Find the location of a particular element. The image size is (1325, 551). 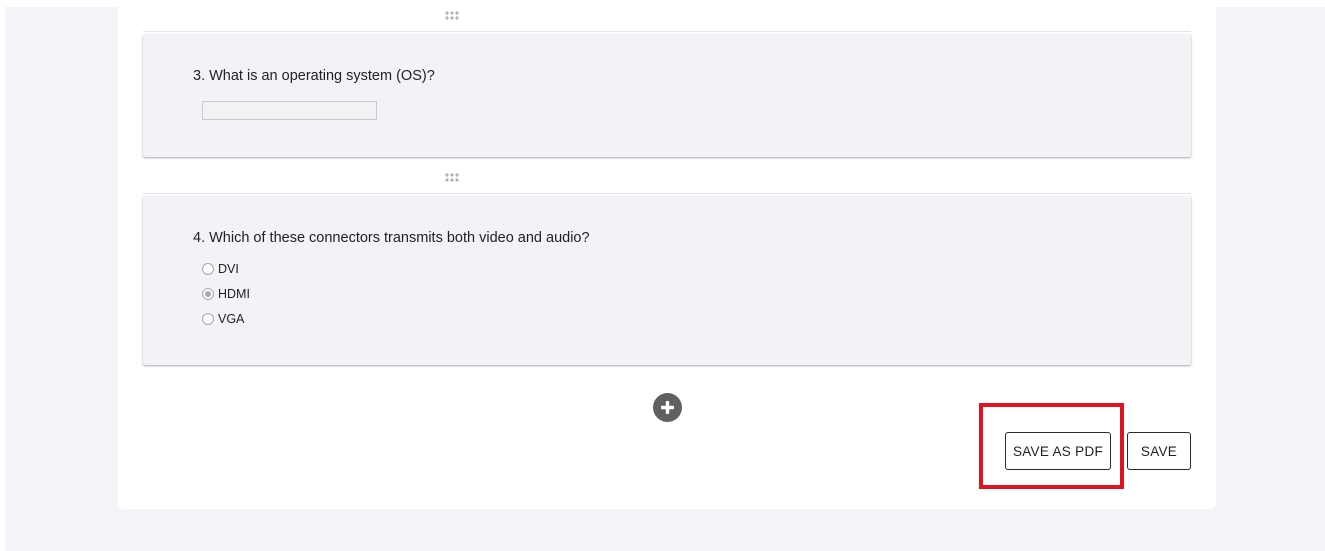

highlight-box is located at coordinates (1051, 446).